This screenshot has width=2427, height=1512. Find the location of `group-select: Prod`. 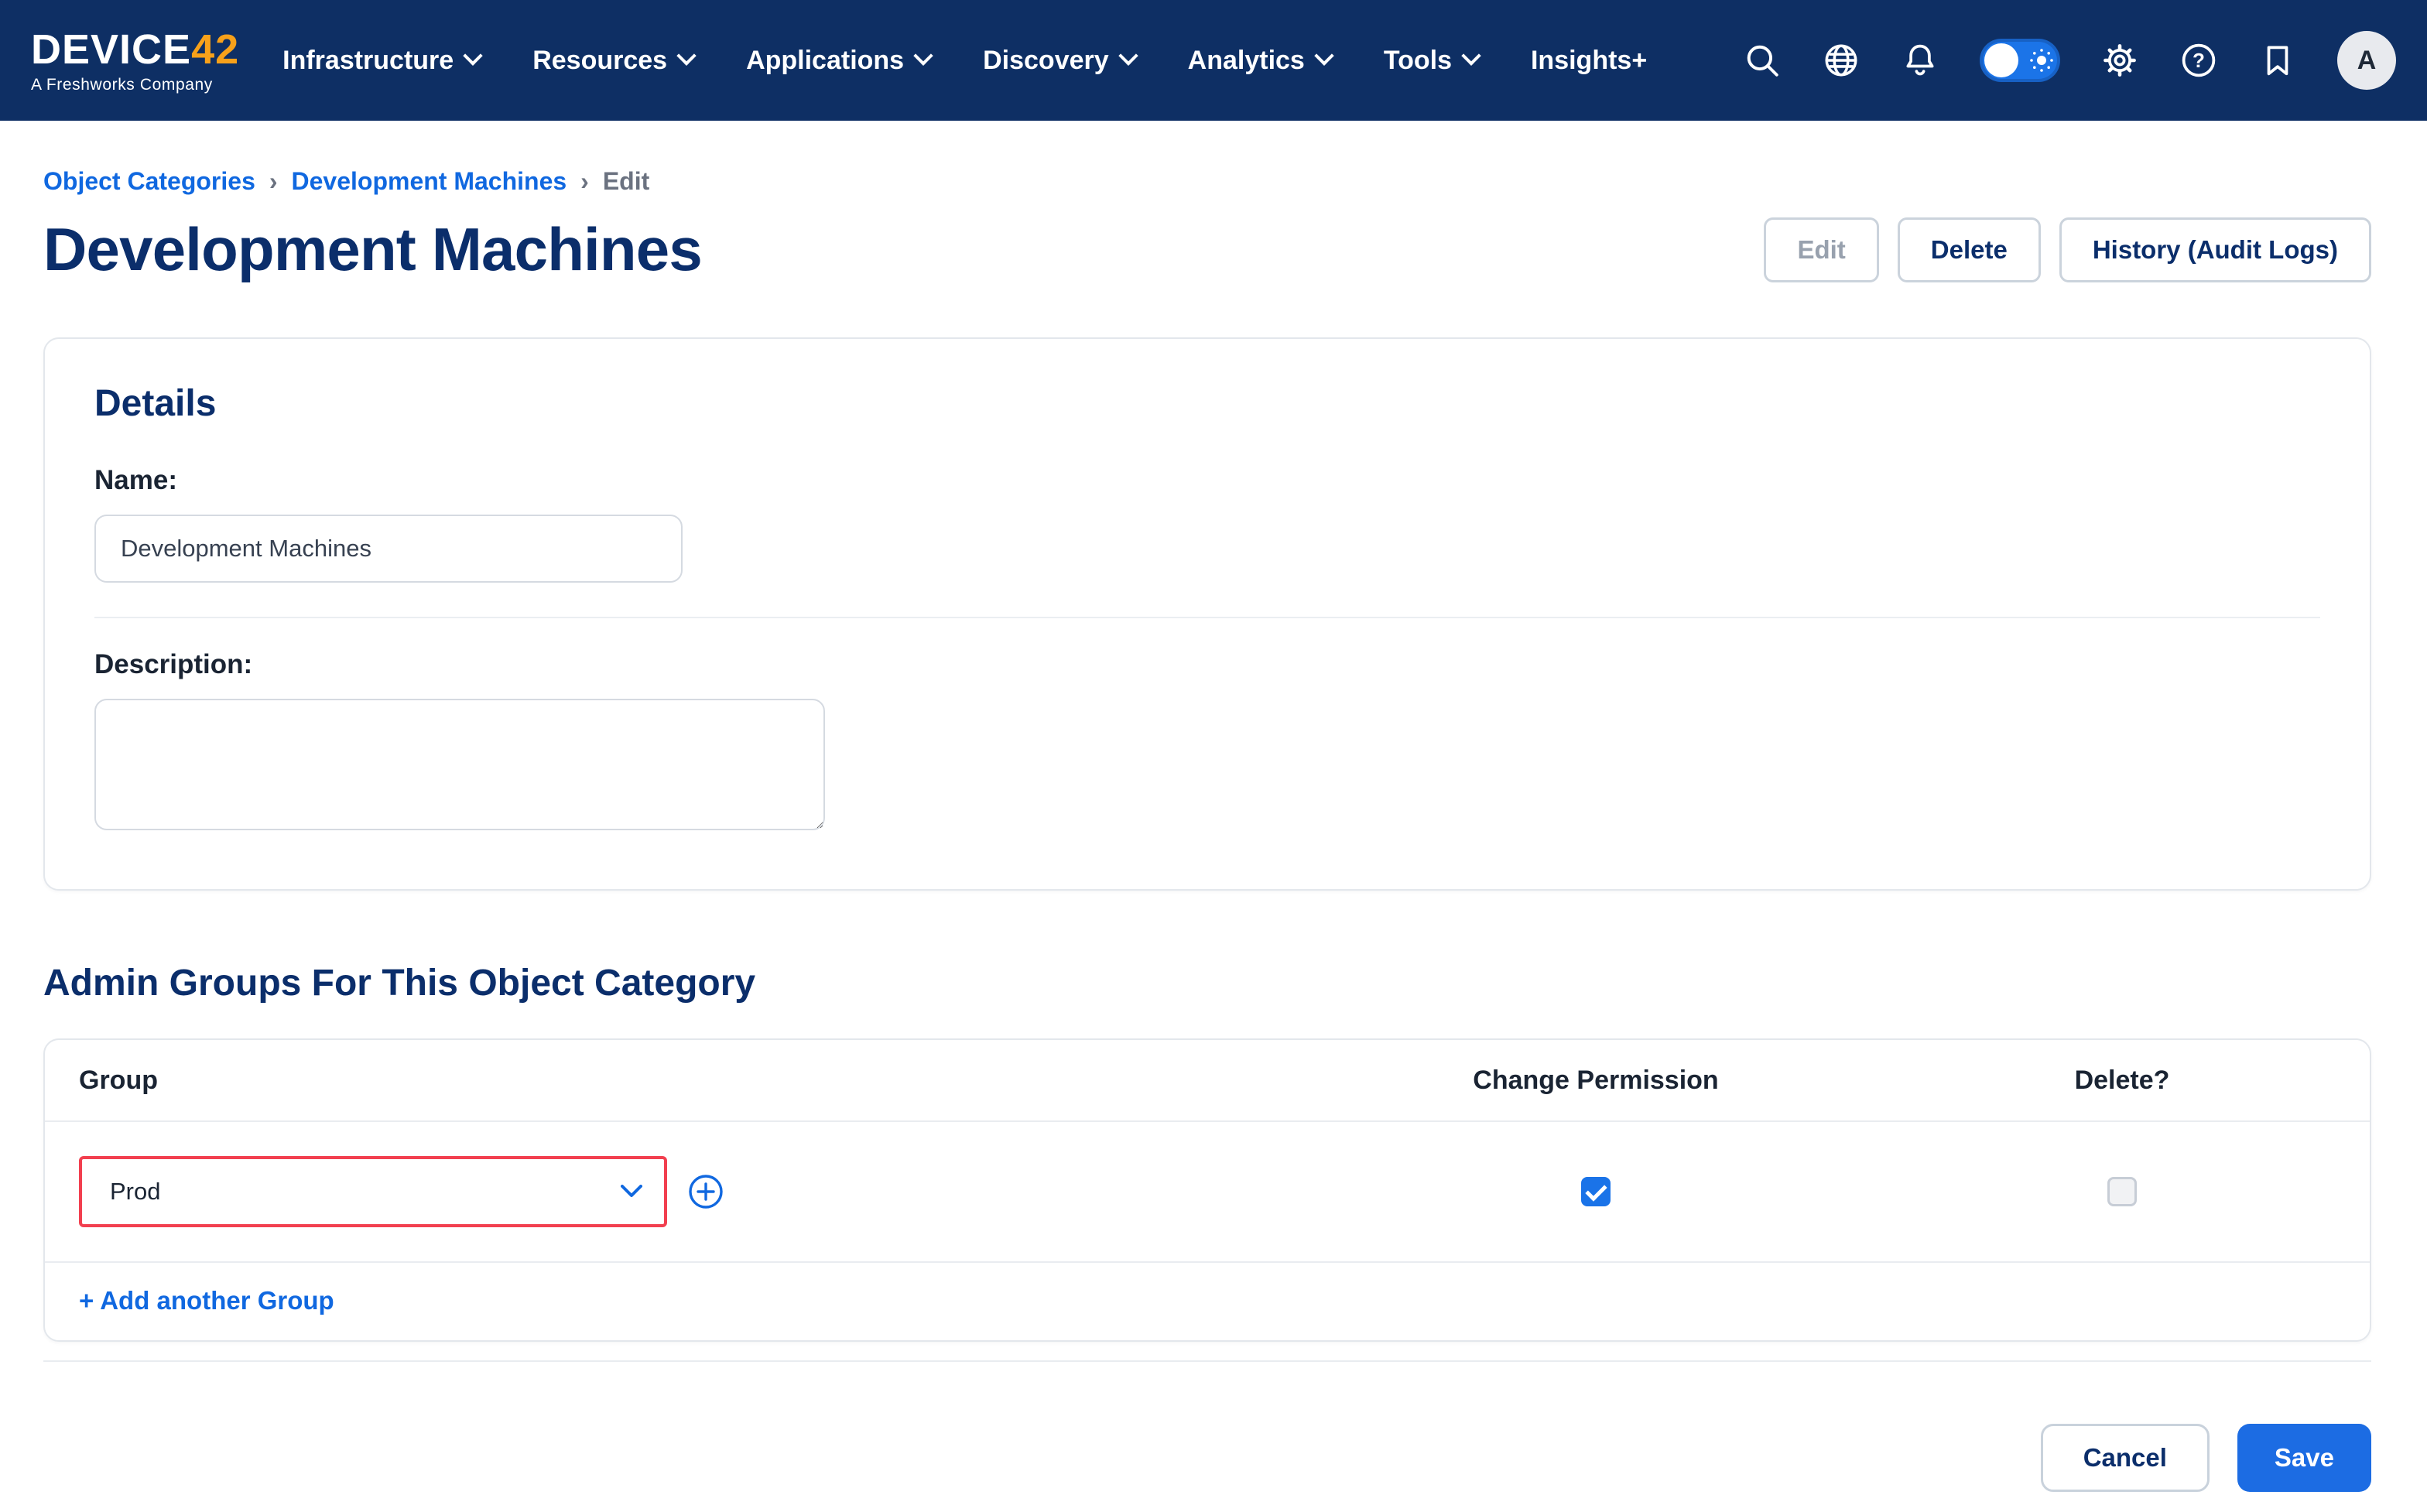

group-select: Prod is located at coordinates (373, 1191).